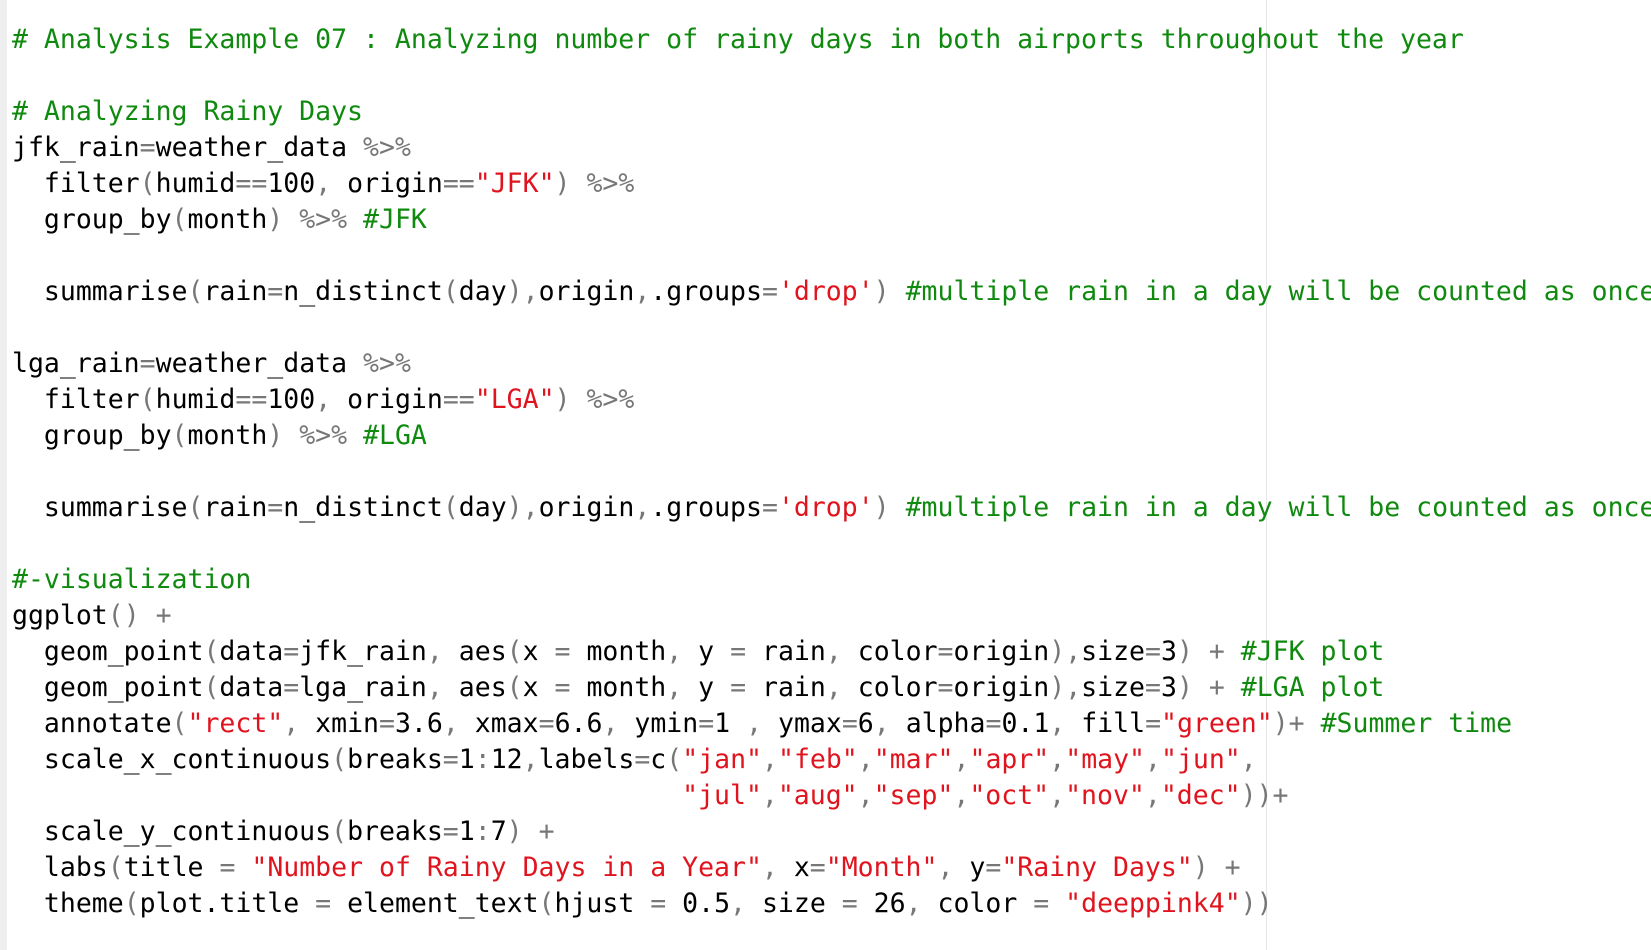  Describe the element at coordinates (235, 723) in the screenshot. I see `code-string: "rect"` at that location.